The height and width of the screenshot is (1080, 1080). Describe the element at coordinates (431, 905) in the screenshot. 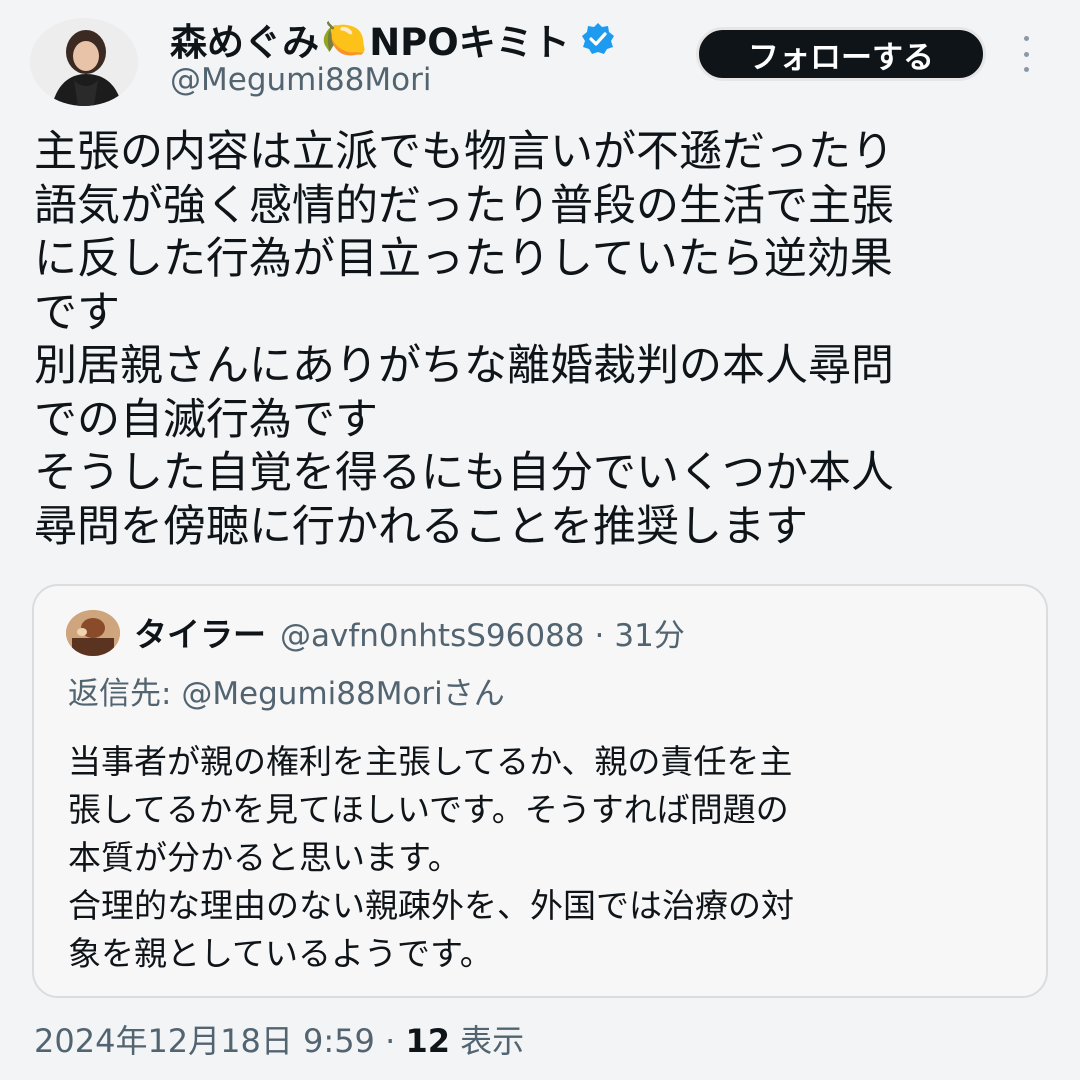

I see `quoted-text-line: 合理的な理由のない親疎外を、外国では治療の対` at that location.